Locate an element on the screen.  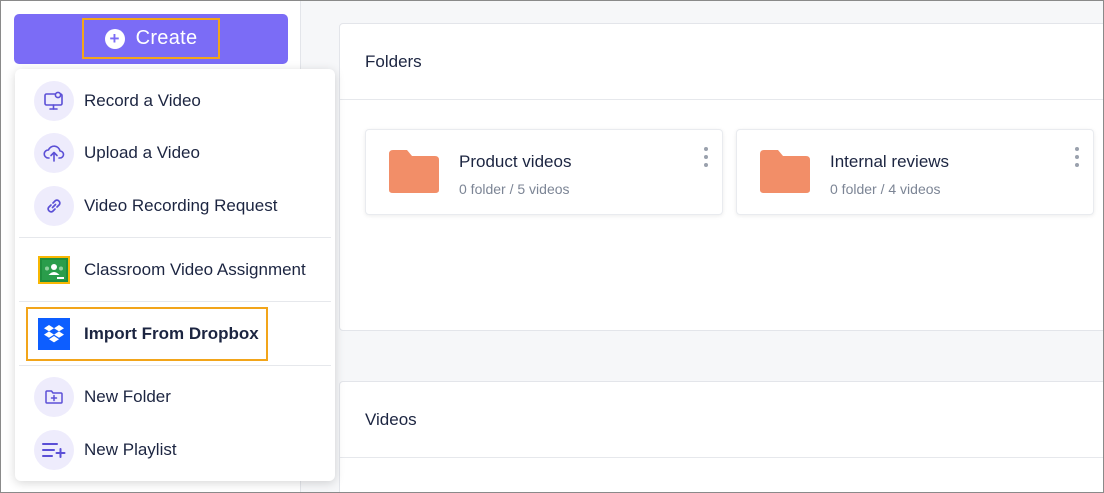
menu-item-label: Record a Video is located at coordinates (142, 100).